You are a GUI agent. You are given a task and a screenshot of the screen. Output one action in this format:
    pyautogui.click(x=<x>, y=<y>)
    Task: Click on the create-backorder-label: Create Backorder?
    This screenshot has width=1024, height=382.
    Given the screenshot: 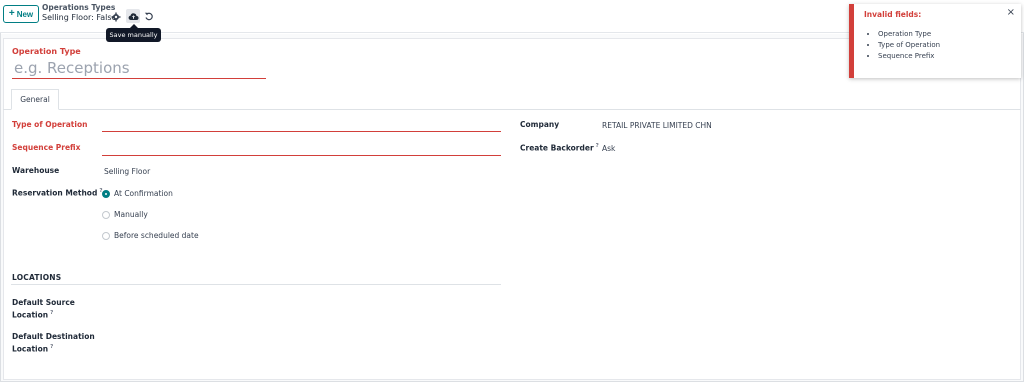 What is the action you would take?
    pyautogui.click(x=559, y=148)
    